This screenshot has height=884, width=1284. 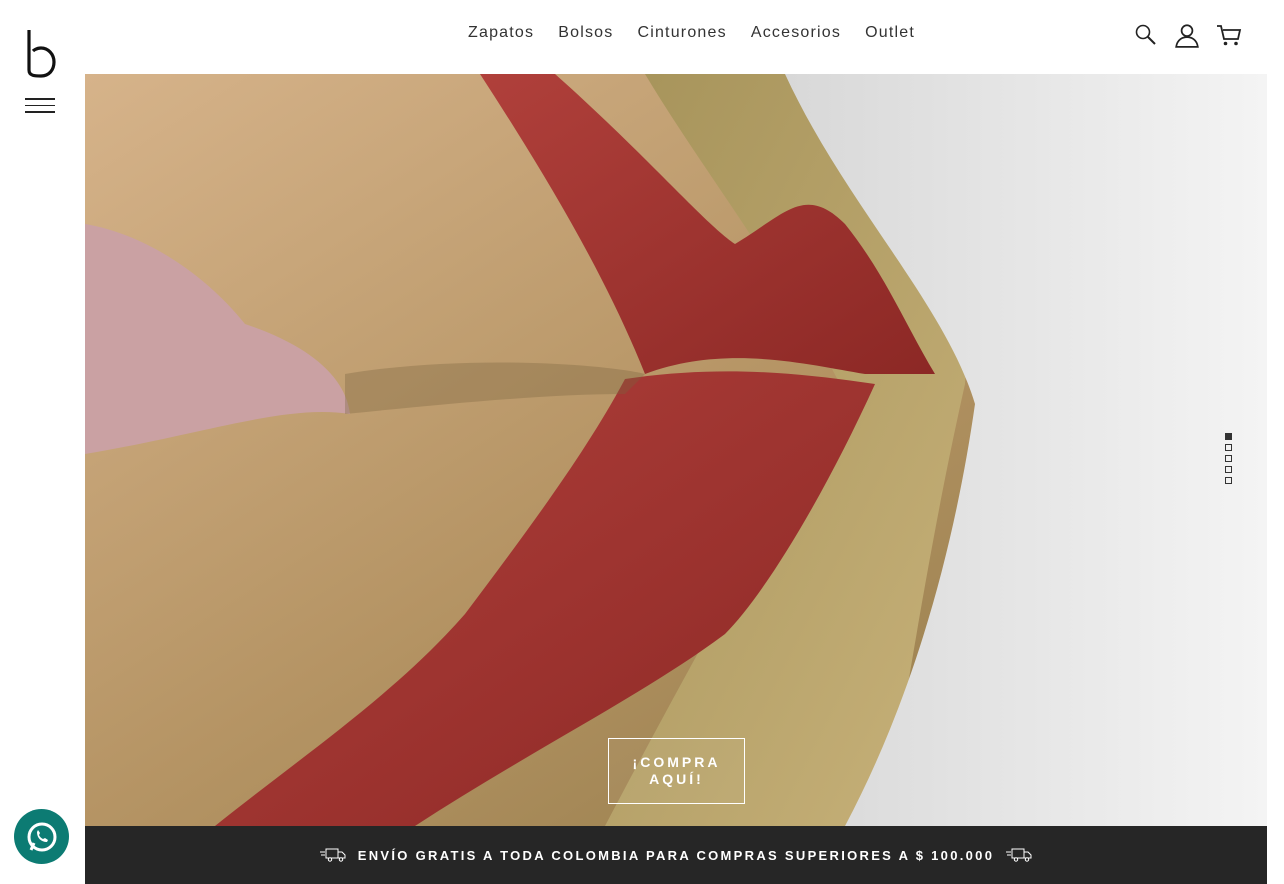 What do you see at coordinates (42, 442) in the screenshot?
I see `left-sidebar` at bounding box center [42, 442].